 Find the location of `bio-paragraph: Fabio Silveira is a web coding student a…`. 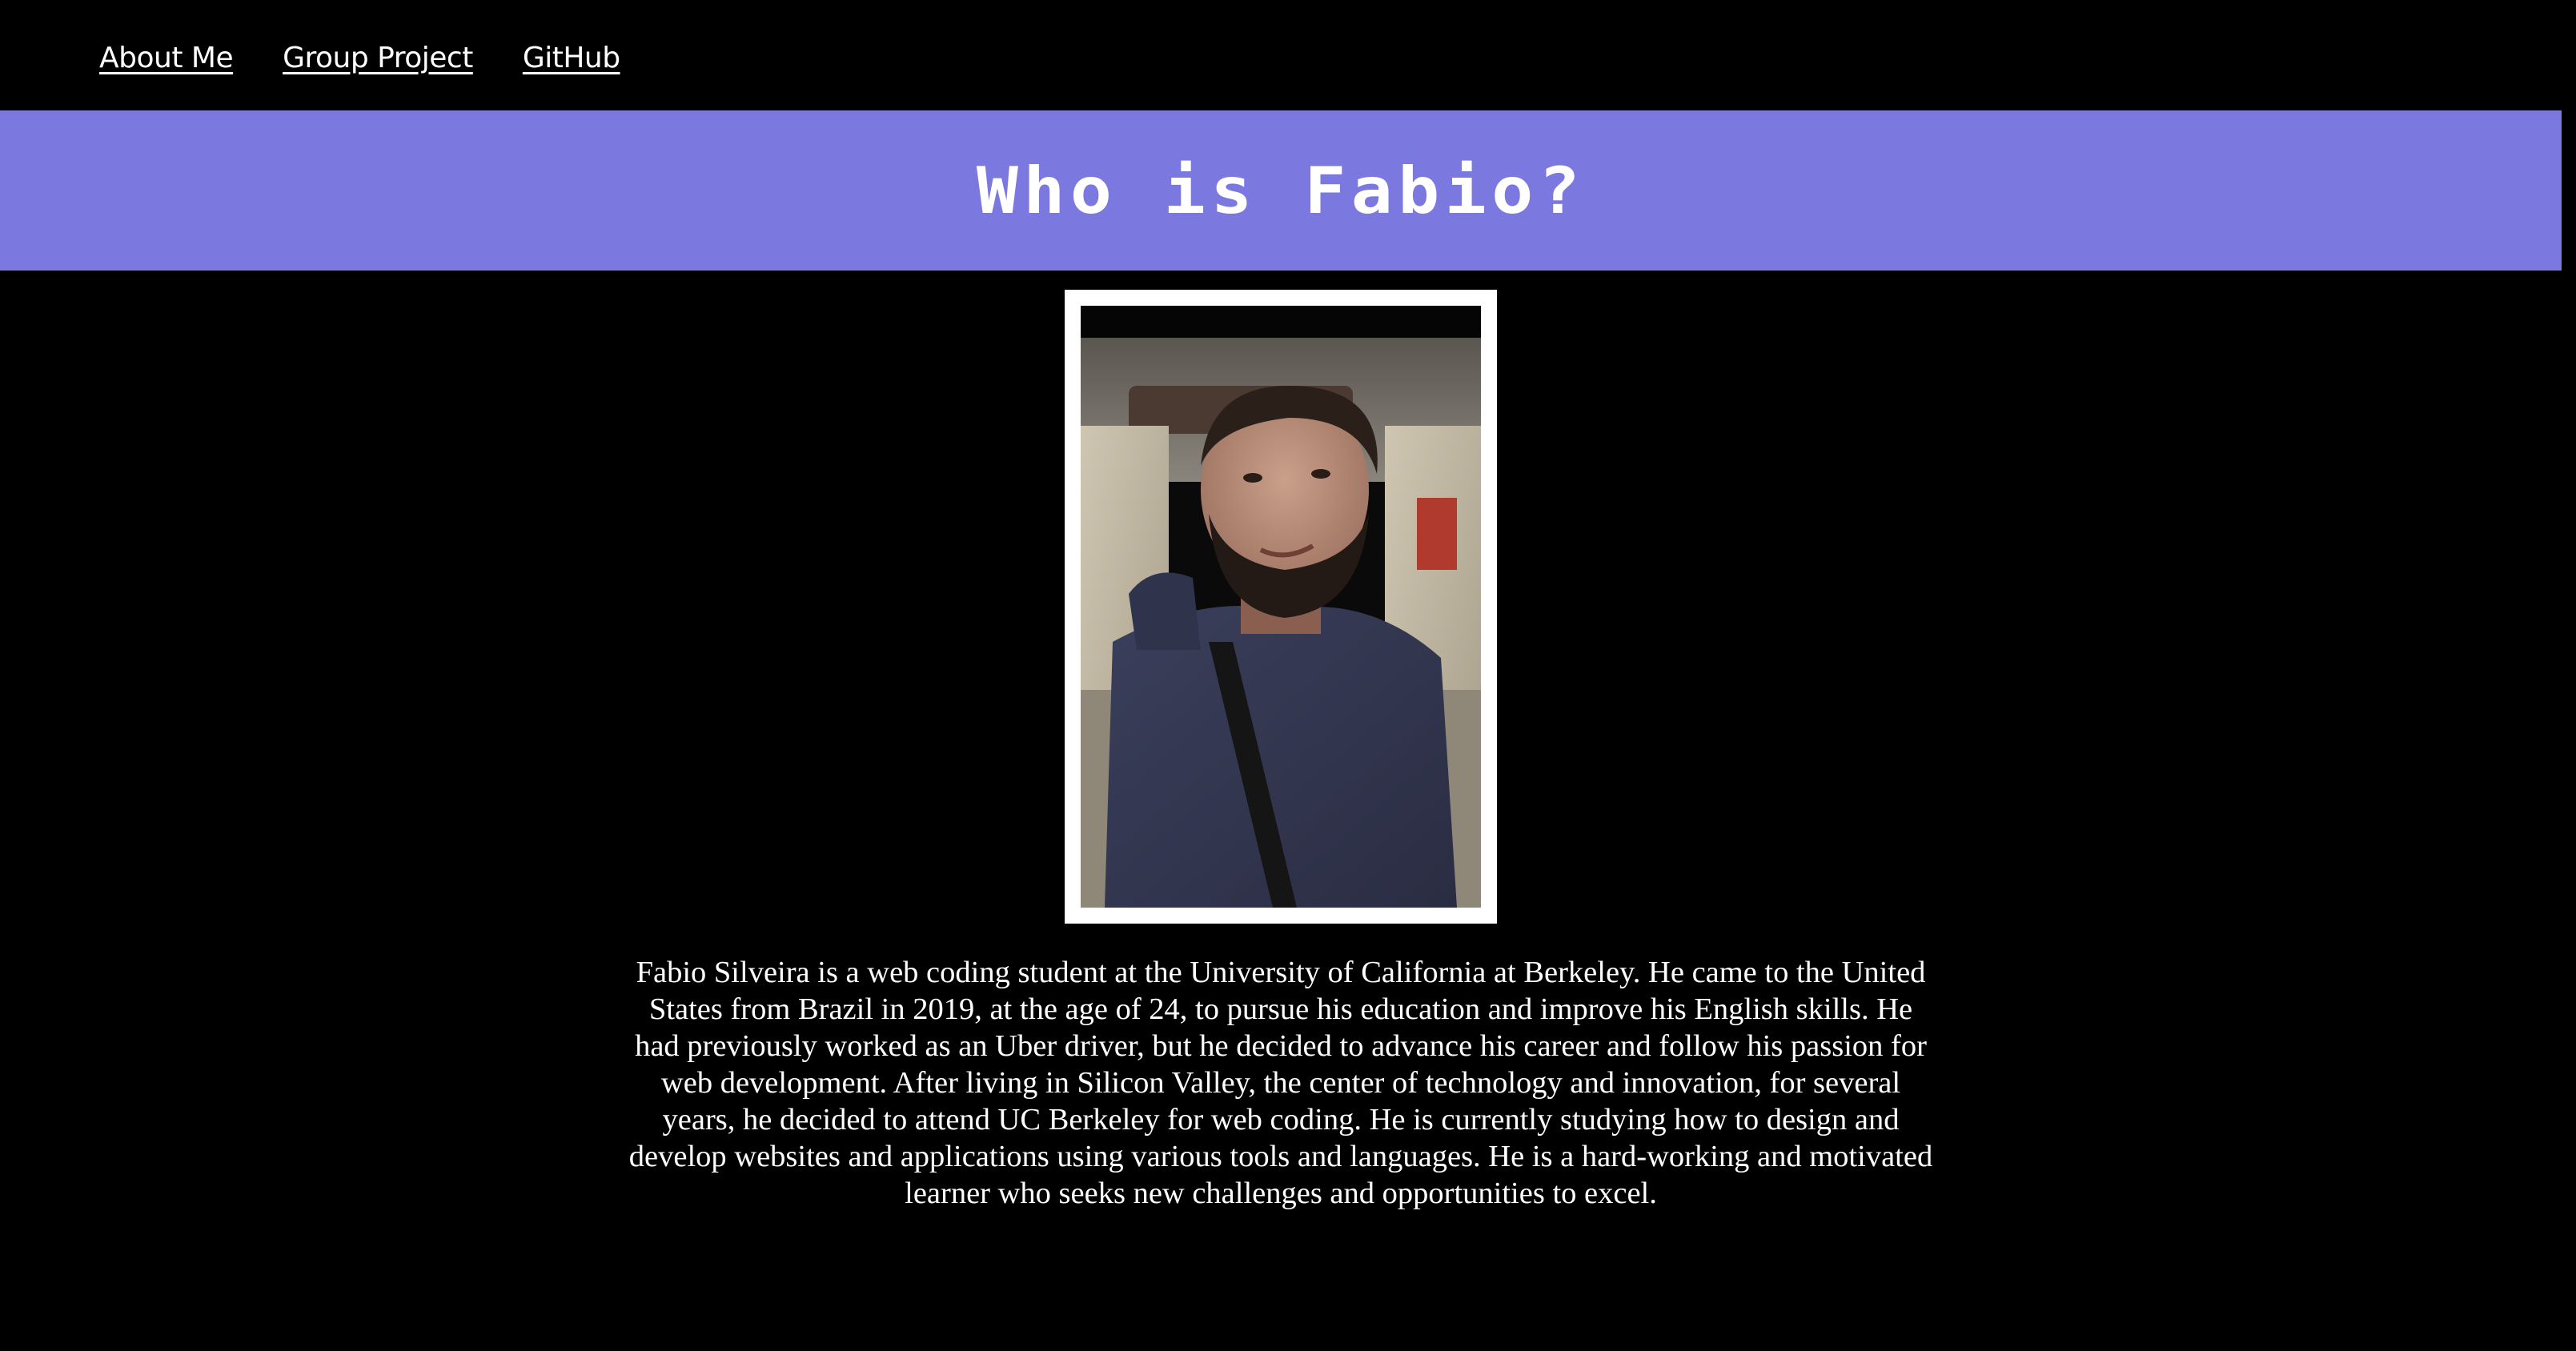

bio-paragraph: Fabio Silveira is a web coding student a… is located at coordinates (1280, 1083).